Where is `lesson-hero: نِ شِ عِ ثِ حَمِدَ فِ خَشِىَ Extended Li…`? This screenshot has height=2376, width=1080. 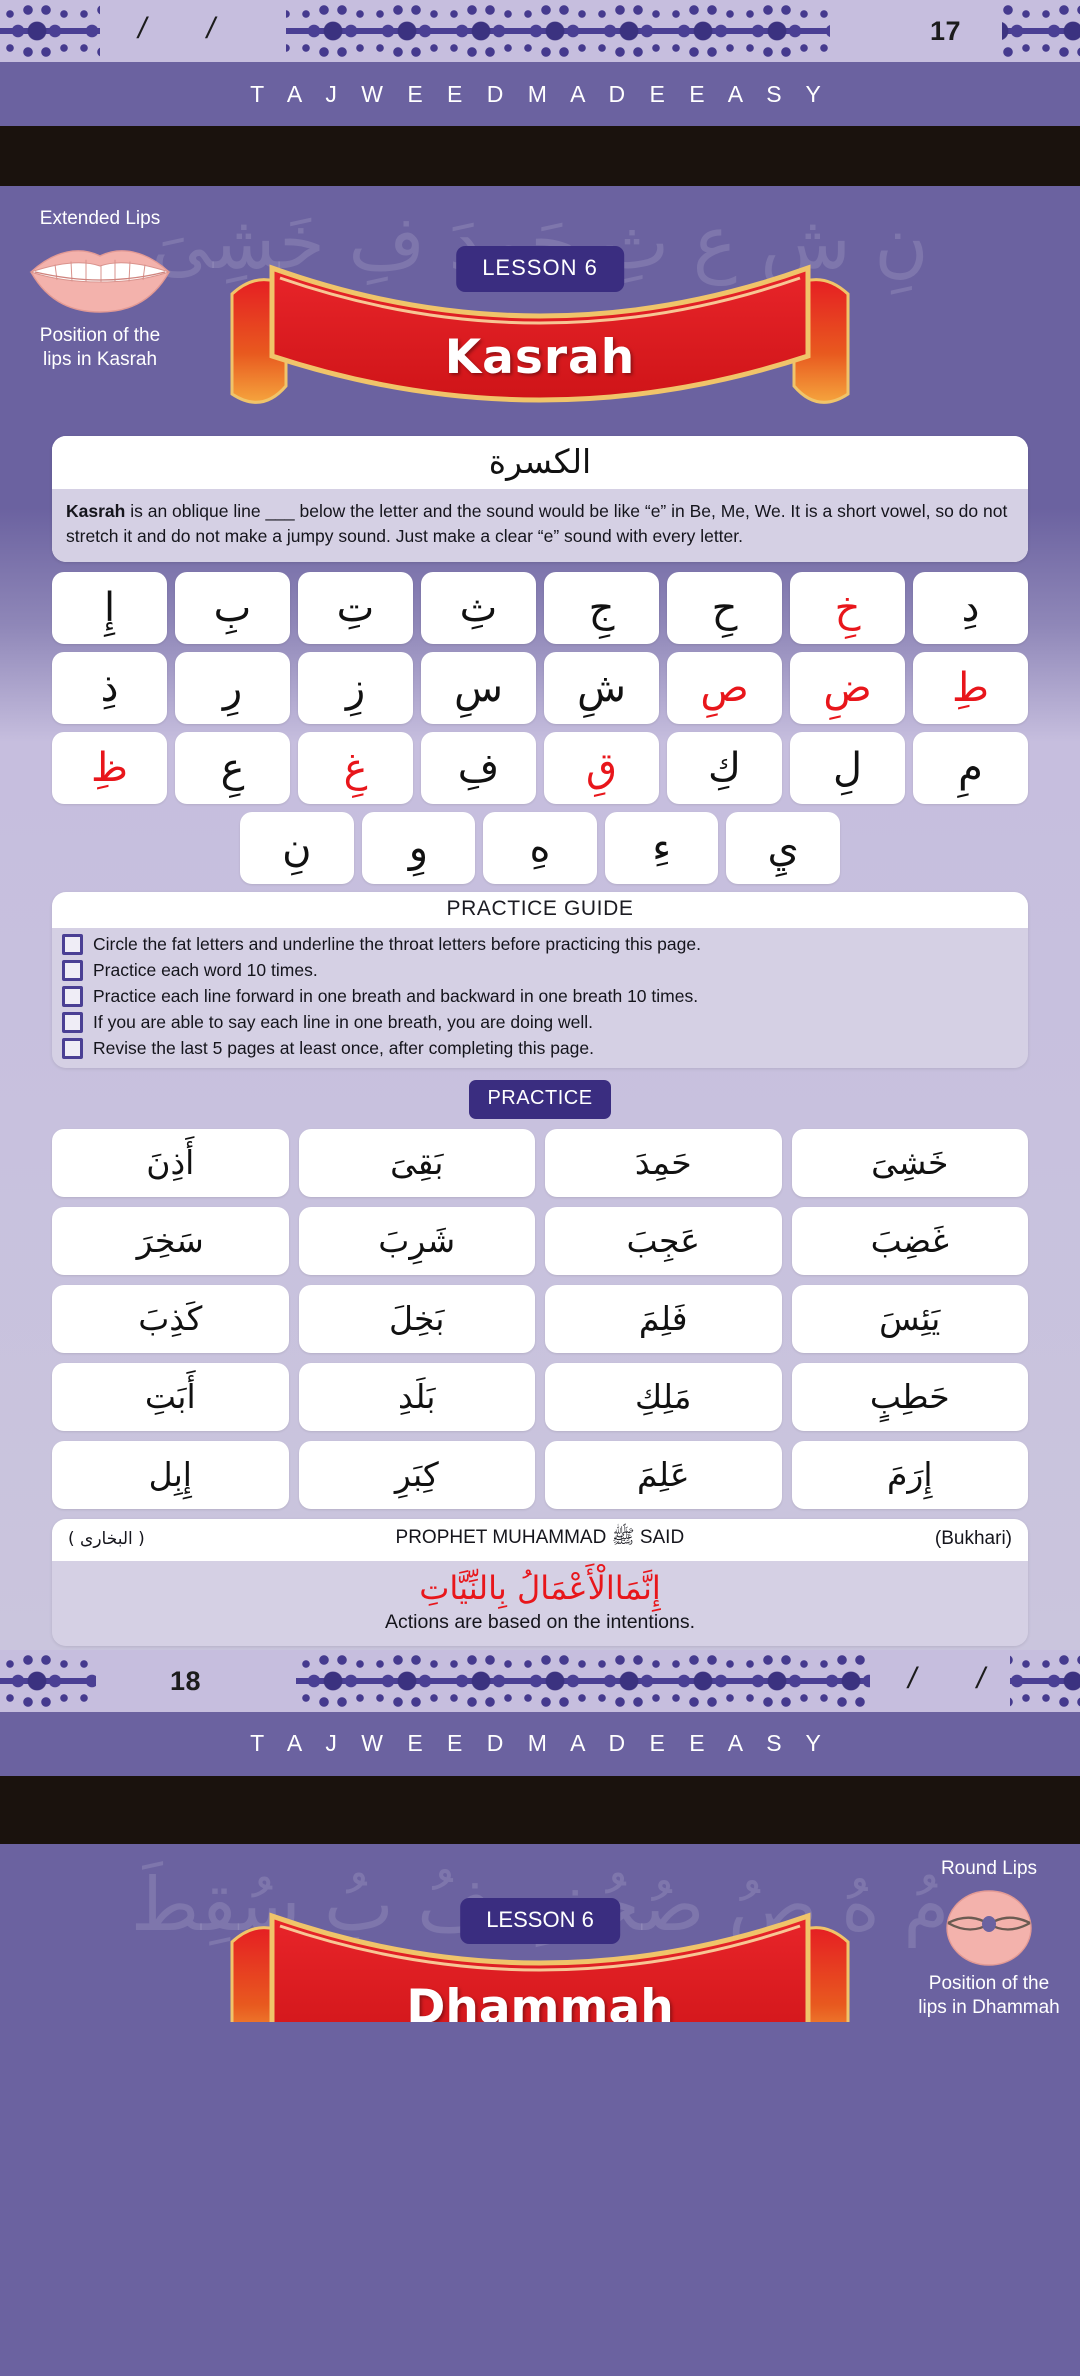 lesson-hero: نِ شِ عِ ثِ حَمِدَ فِ خَشِىَ Extended Li… is located at coordinates (540, 311).